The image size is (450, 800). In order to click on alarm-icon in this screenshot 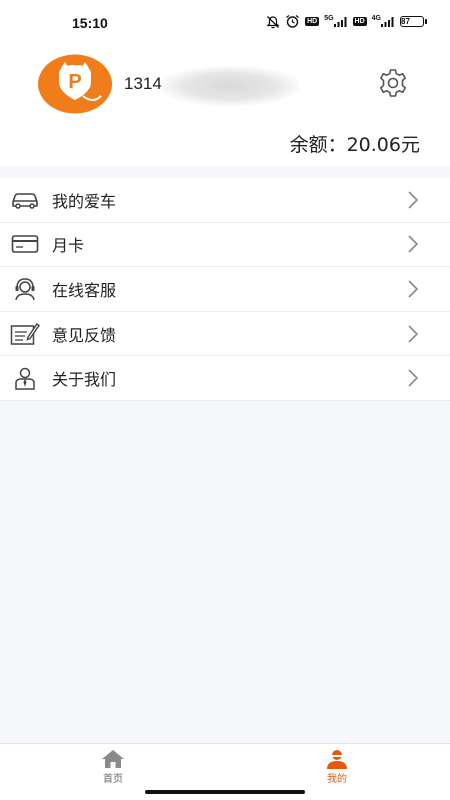, I will do `click(292, 21)`.